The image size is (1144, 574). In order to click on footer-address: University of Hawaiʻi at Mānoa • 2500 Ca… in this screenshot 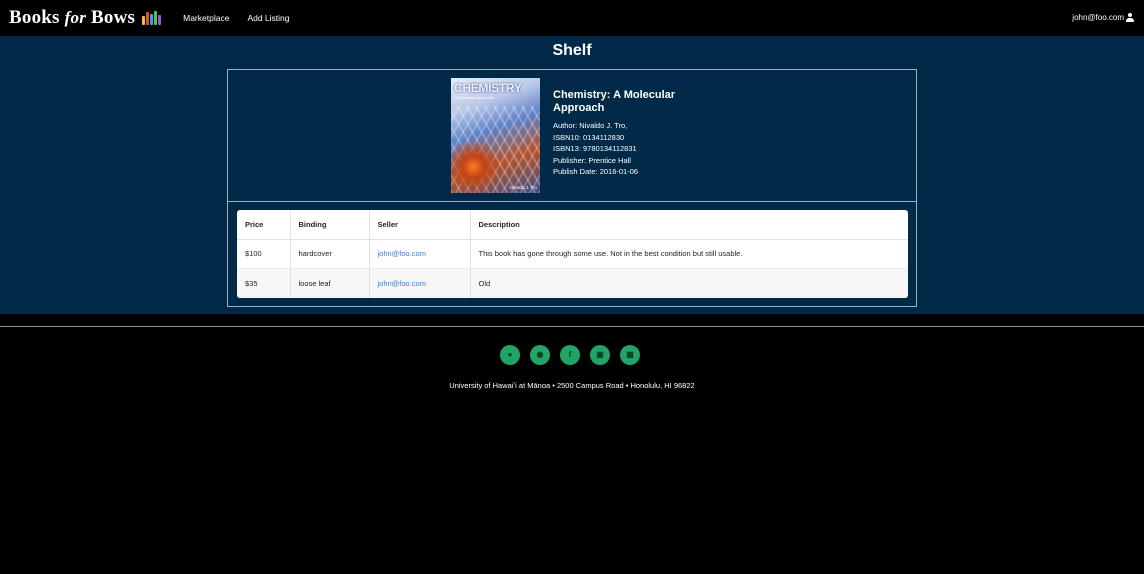, I will do `click(572, 385)`.